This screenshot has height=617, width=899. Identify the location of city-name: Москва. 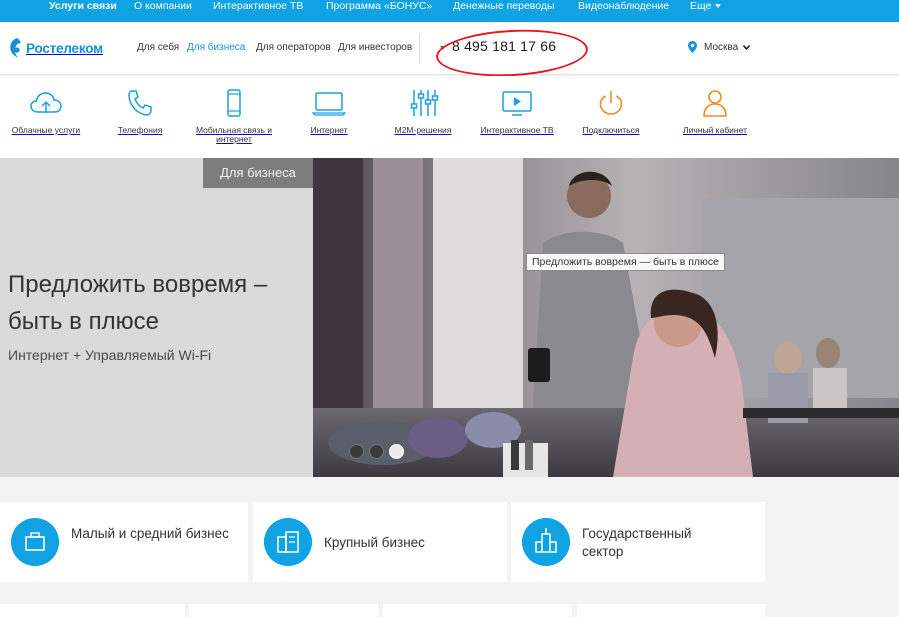
(721, 47).